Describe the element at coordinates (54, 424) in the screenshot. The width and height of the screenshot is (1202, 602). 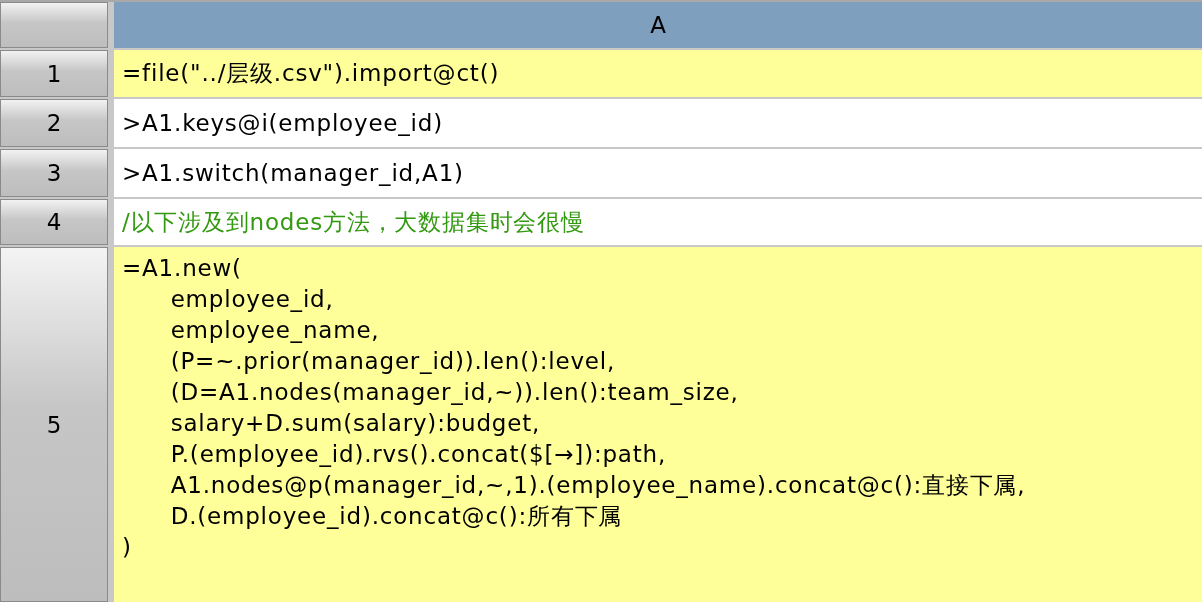
I see `row-header: 5` at that location.